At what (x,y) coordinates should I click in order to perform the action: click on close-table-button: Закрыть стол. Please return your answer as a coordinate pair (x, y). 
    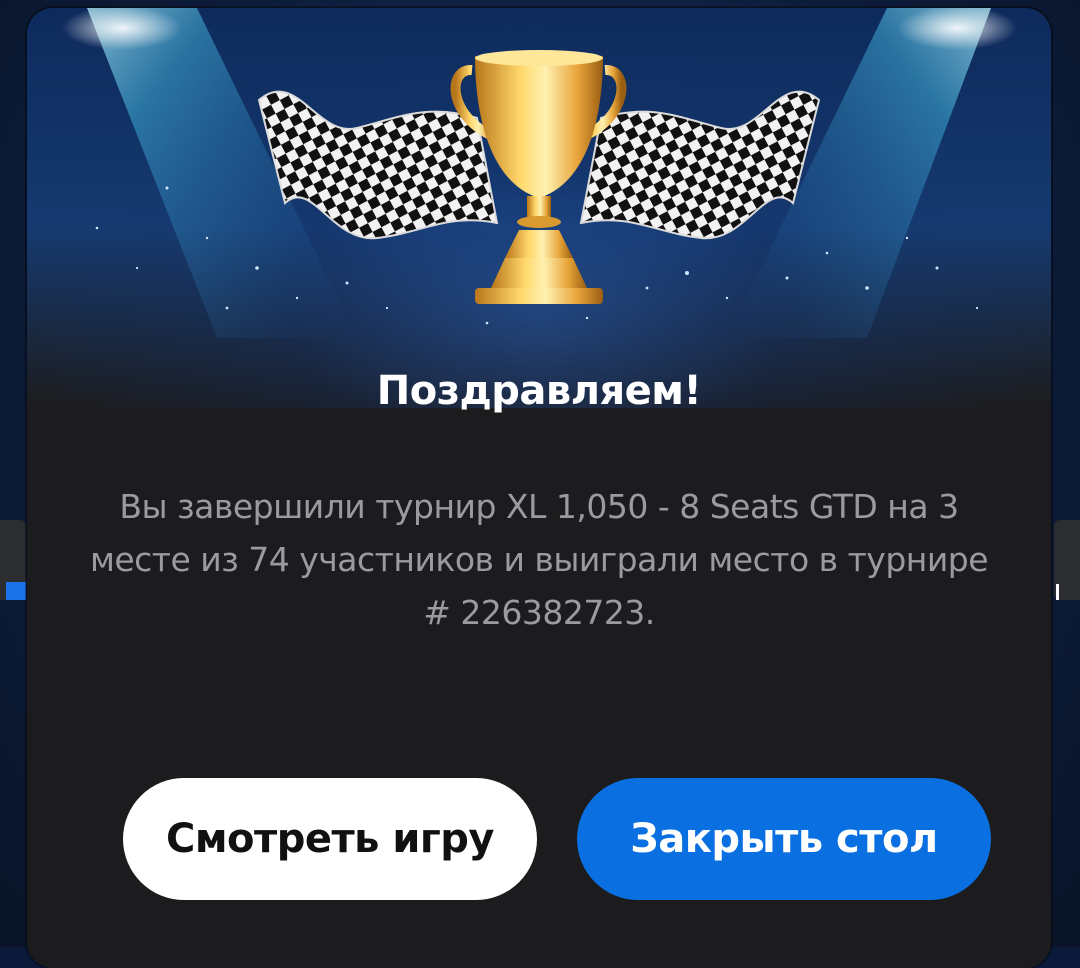
    Looking at the image, I should click on (784, 839).